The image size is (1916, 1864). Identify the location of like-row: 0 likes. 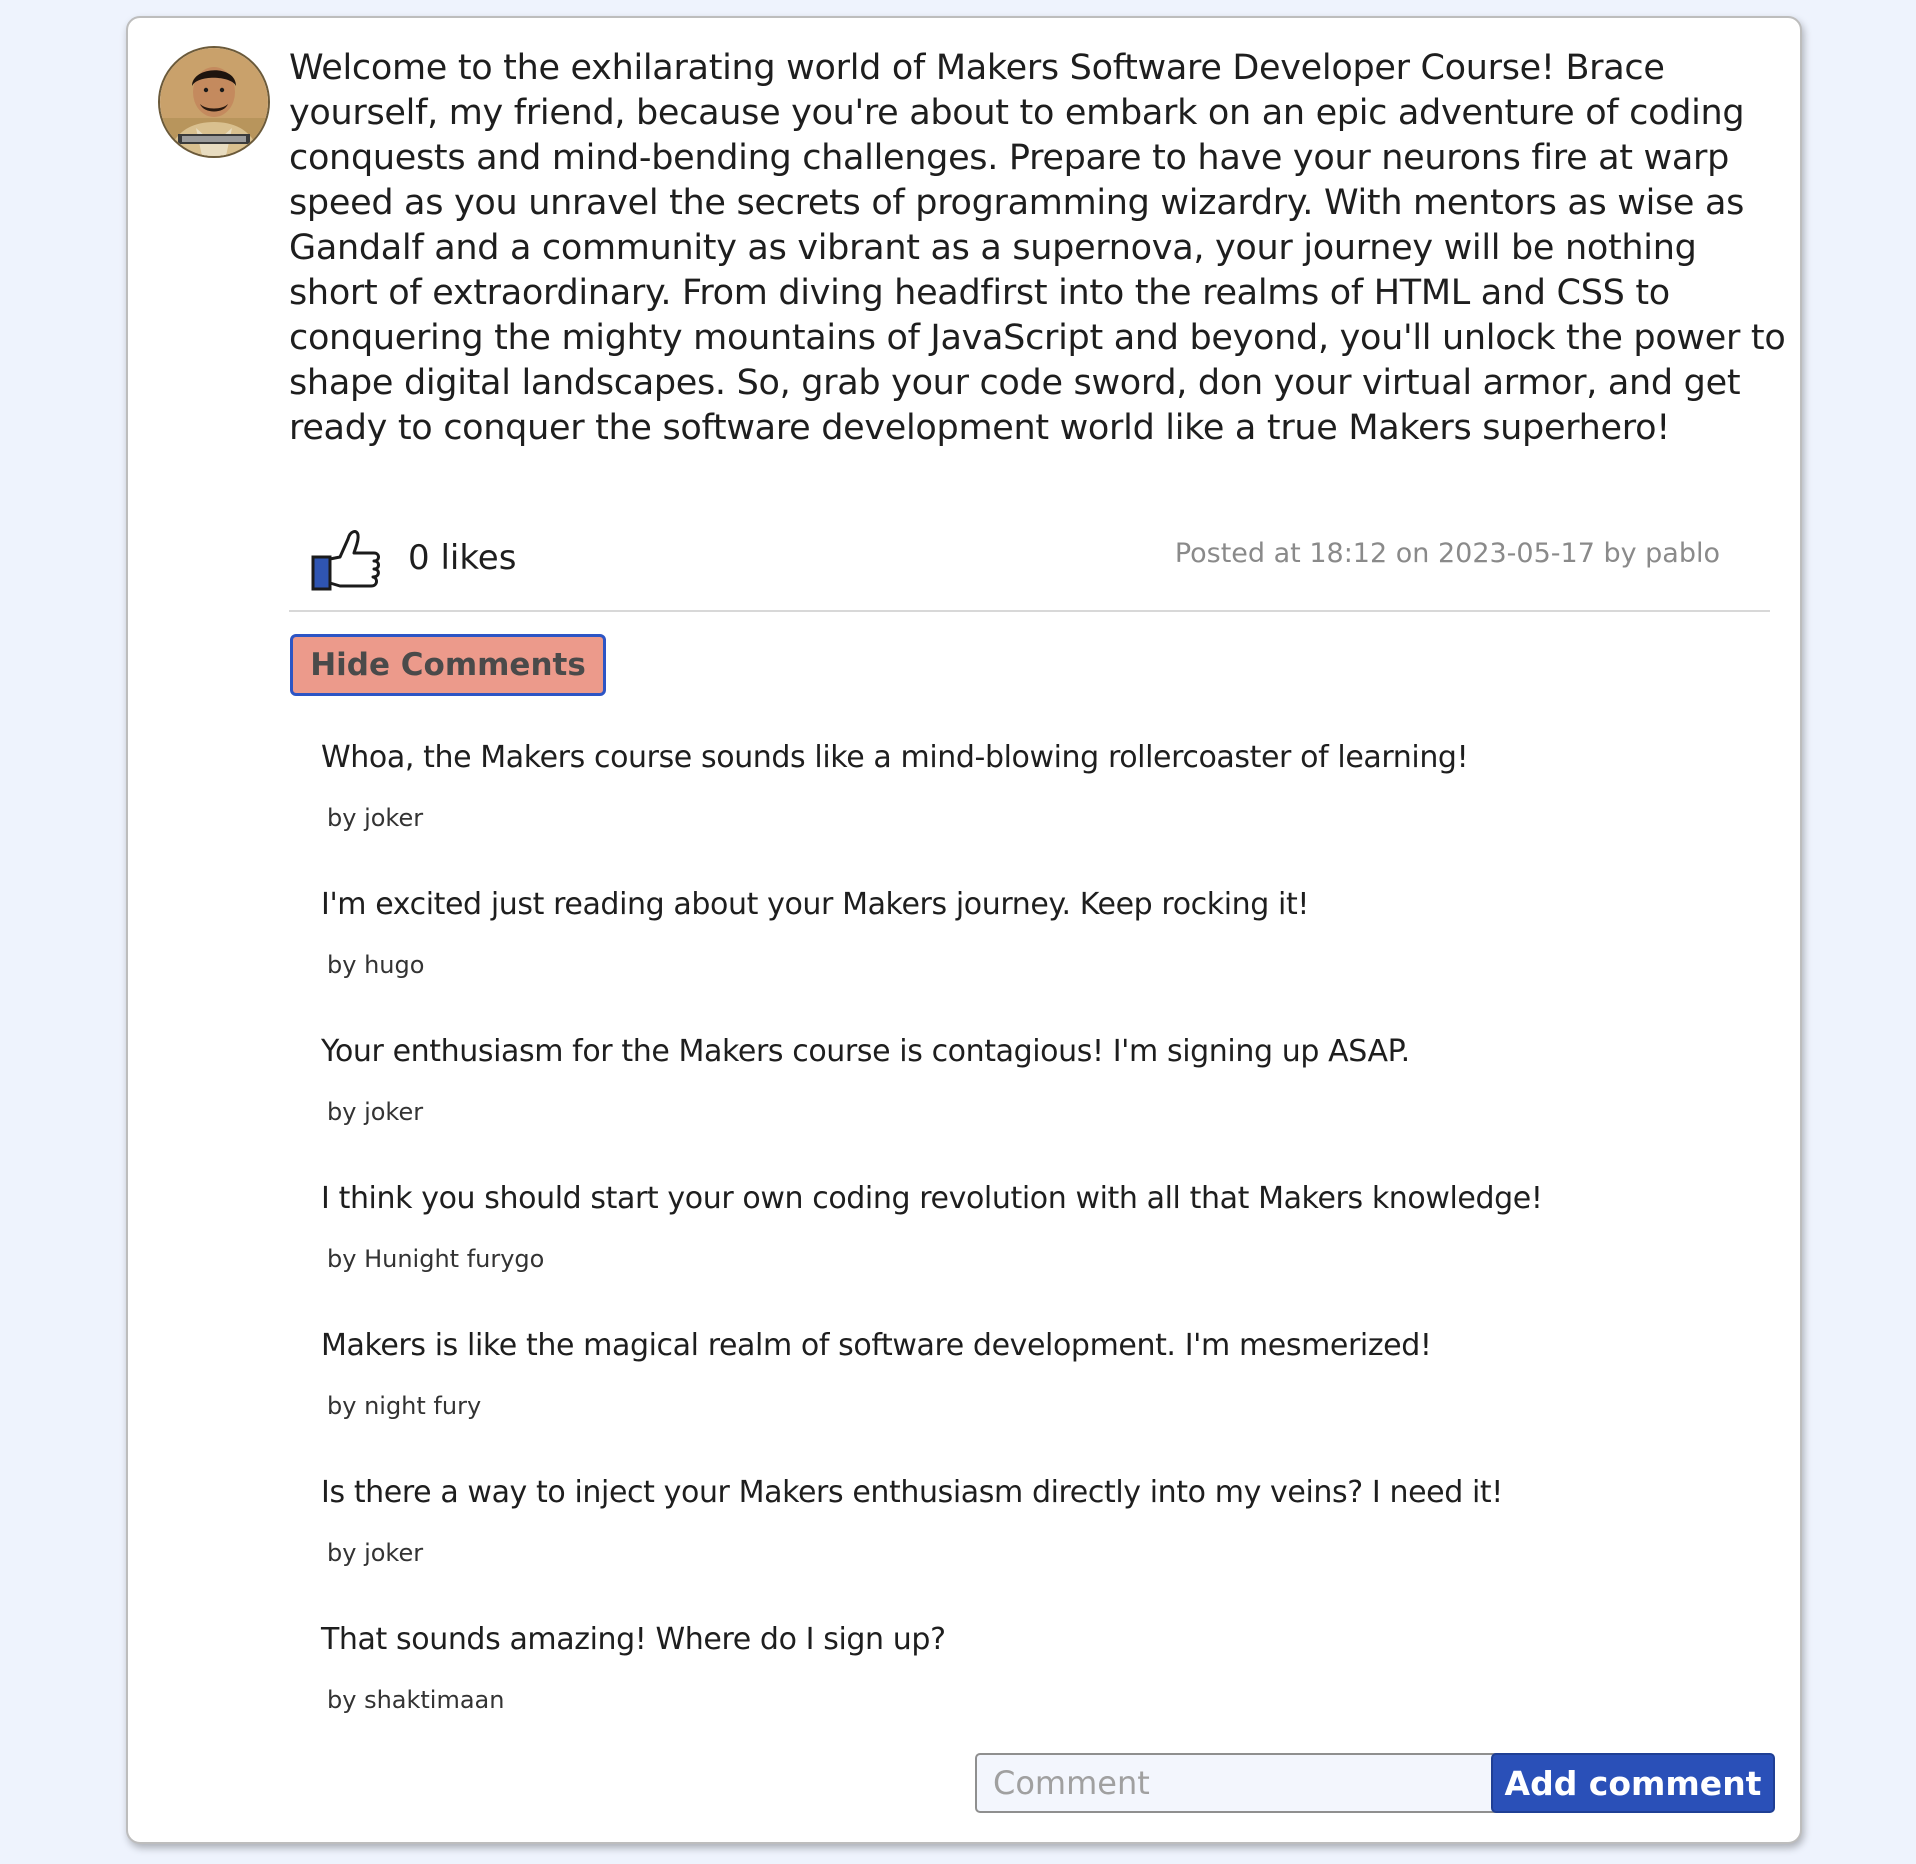
(413, 558).